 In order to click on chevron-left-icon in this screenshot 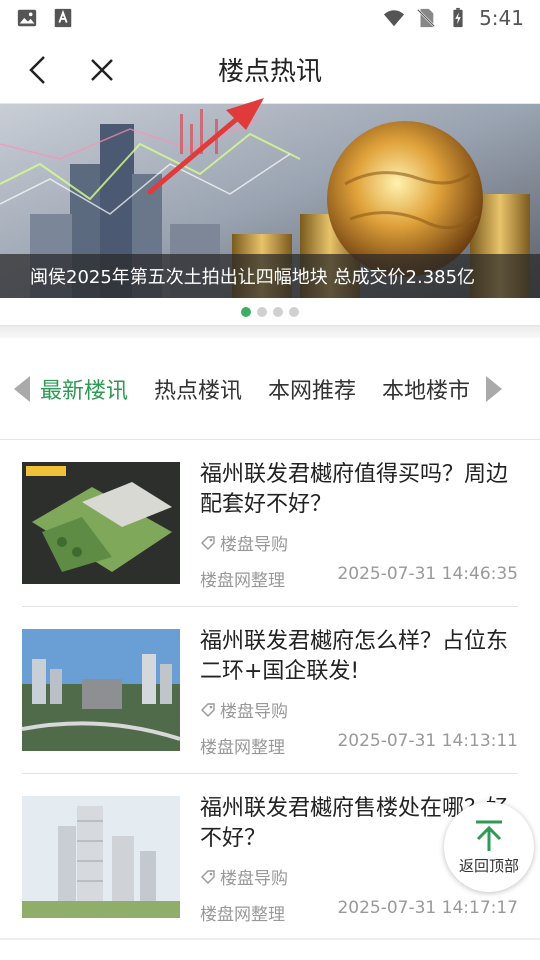, I will do `click(37, 69)`.